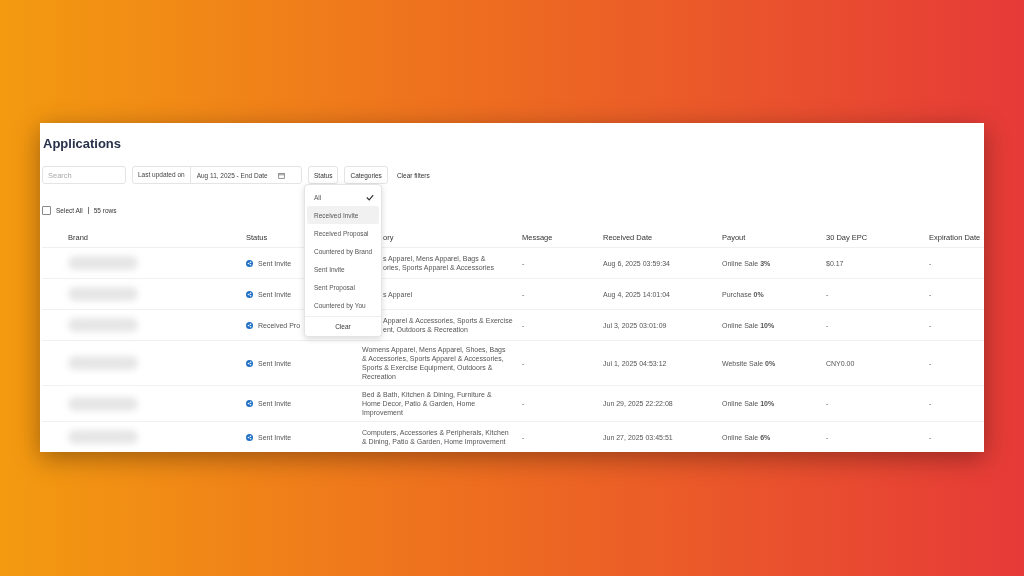 The image size is (1024, 576). I want to click on page-title: Applications, so click(82, 144).